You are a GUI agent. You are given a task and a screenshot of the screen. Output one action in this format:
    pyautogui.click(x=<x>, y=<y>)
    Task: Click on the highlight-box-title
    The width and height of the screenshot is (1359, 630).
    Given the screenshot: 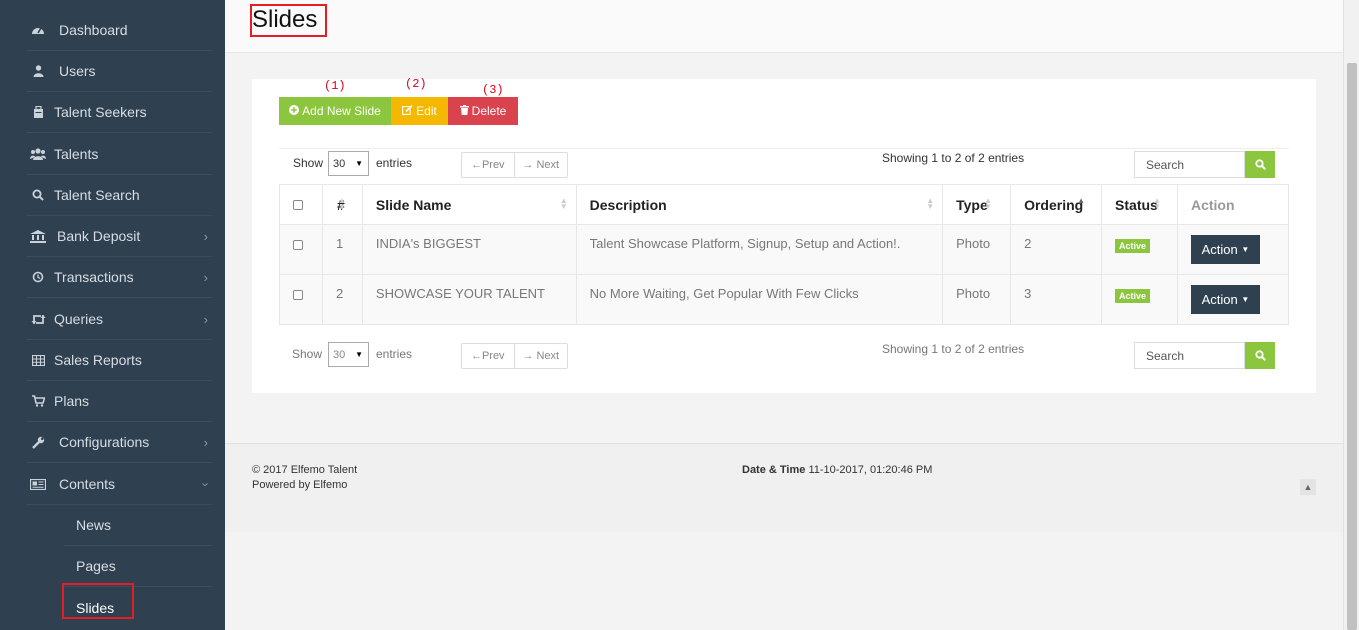 What is the action you would take?
    pyautogui.click(x=288, y=20)
    